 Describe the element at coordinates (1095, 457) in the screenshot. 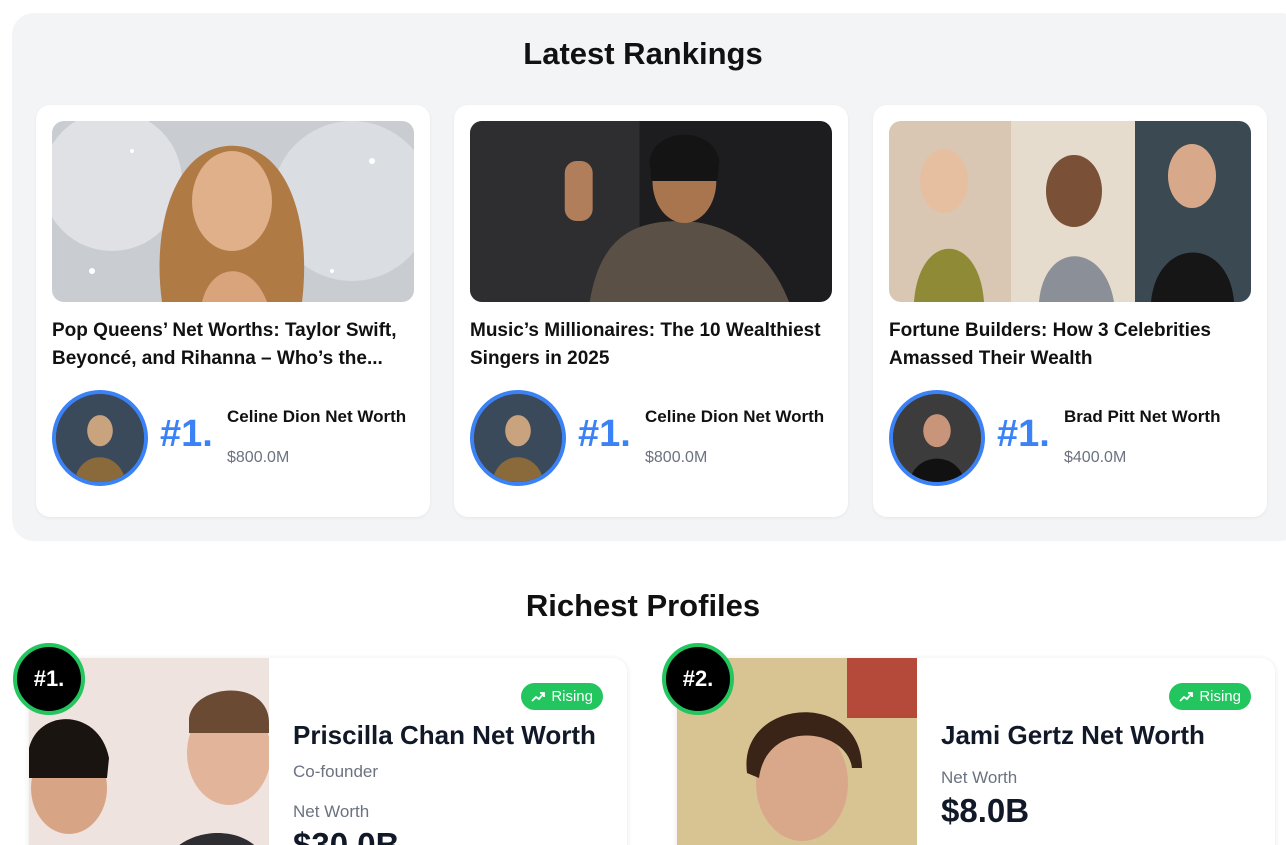

I see `net-worth-value: $400.0M` at that location.